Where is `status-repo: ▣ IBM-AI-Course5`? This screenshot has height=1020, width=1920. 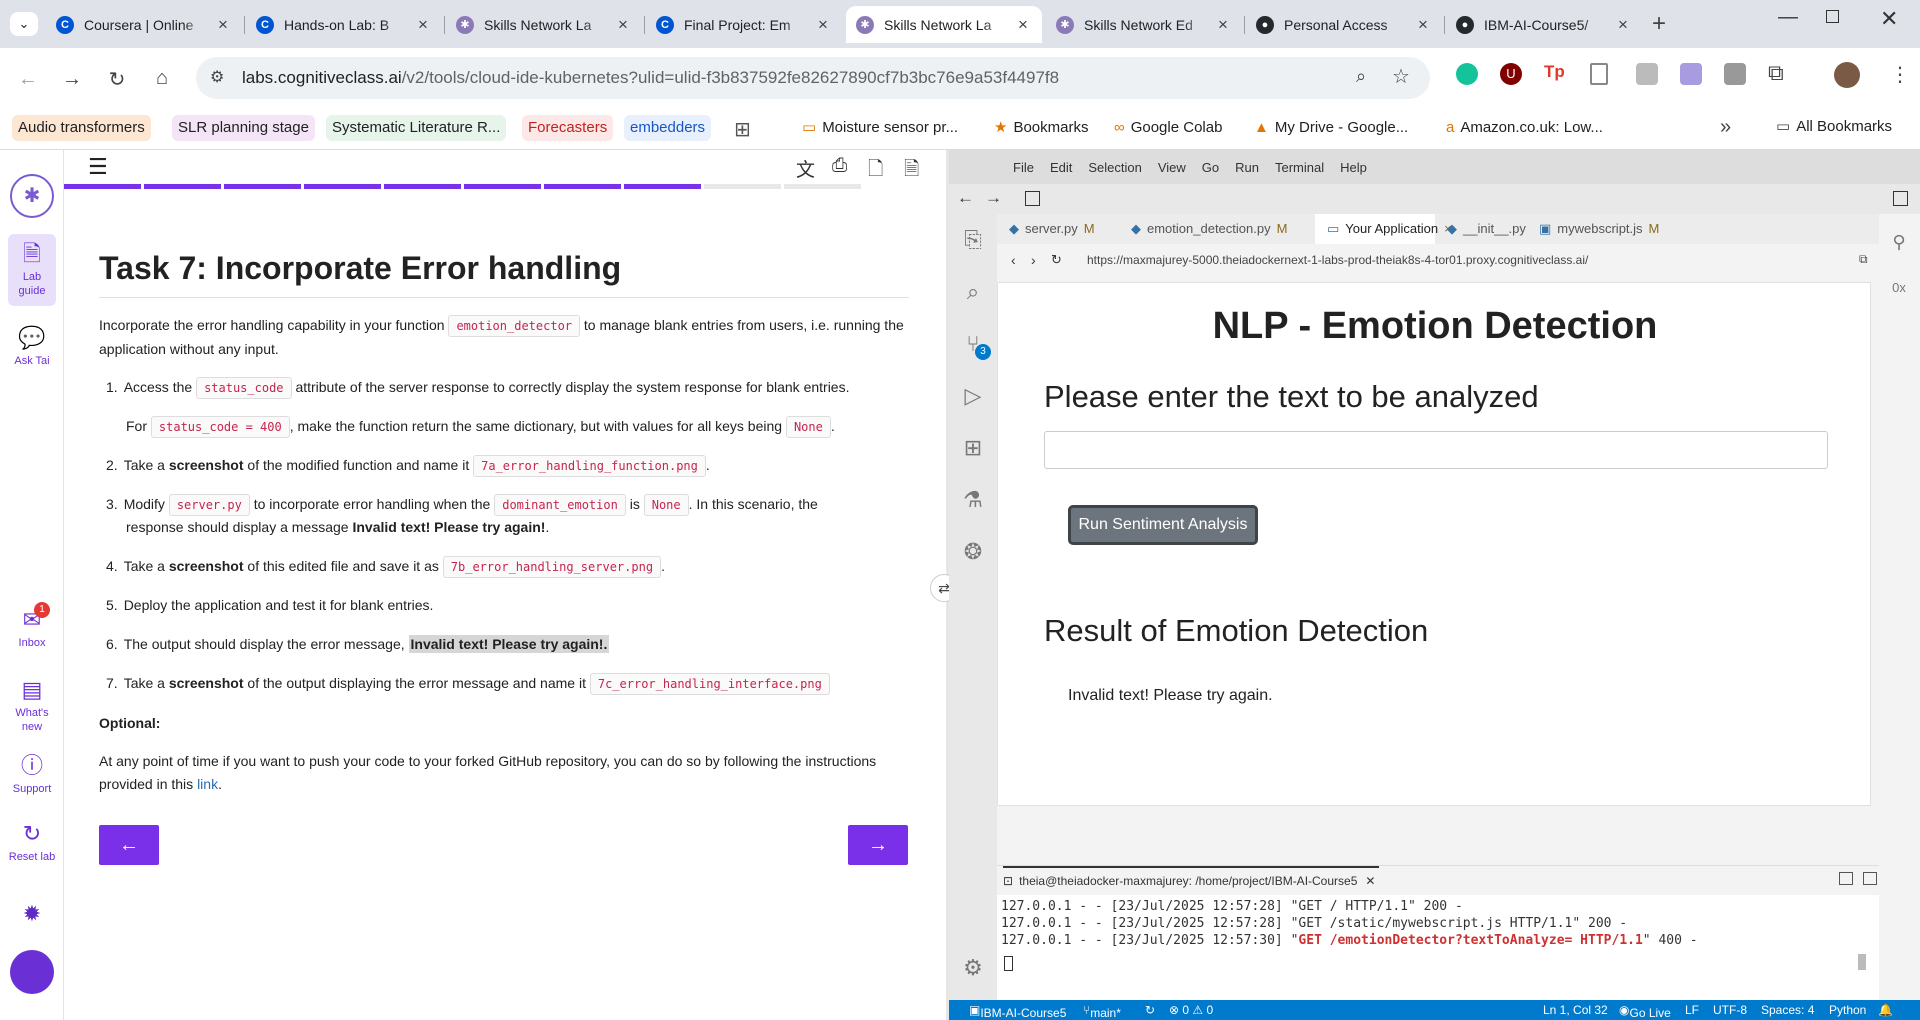 status-repo: ▣ IBM-AI-Course5 is located at coordinates (1017, 1011).